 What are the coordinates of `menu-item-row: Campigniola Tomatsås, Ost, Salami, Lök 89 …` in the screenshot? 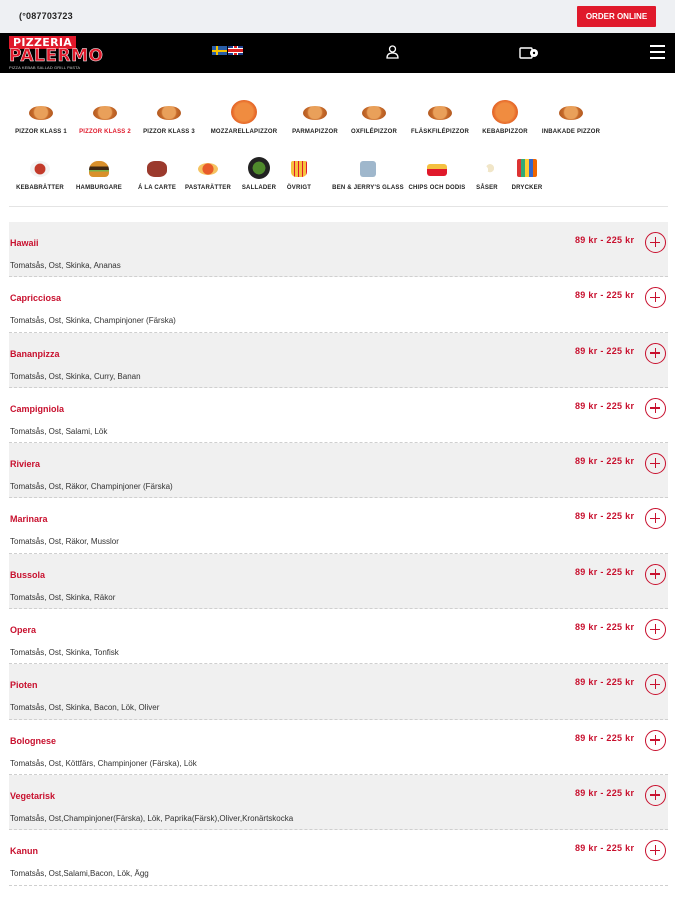 It's located at (338, 416).